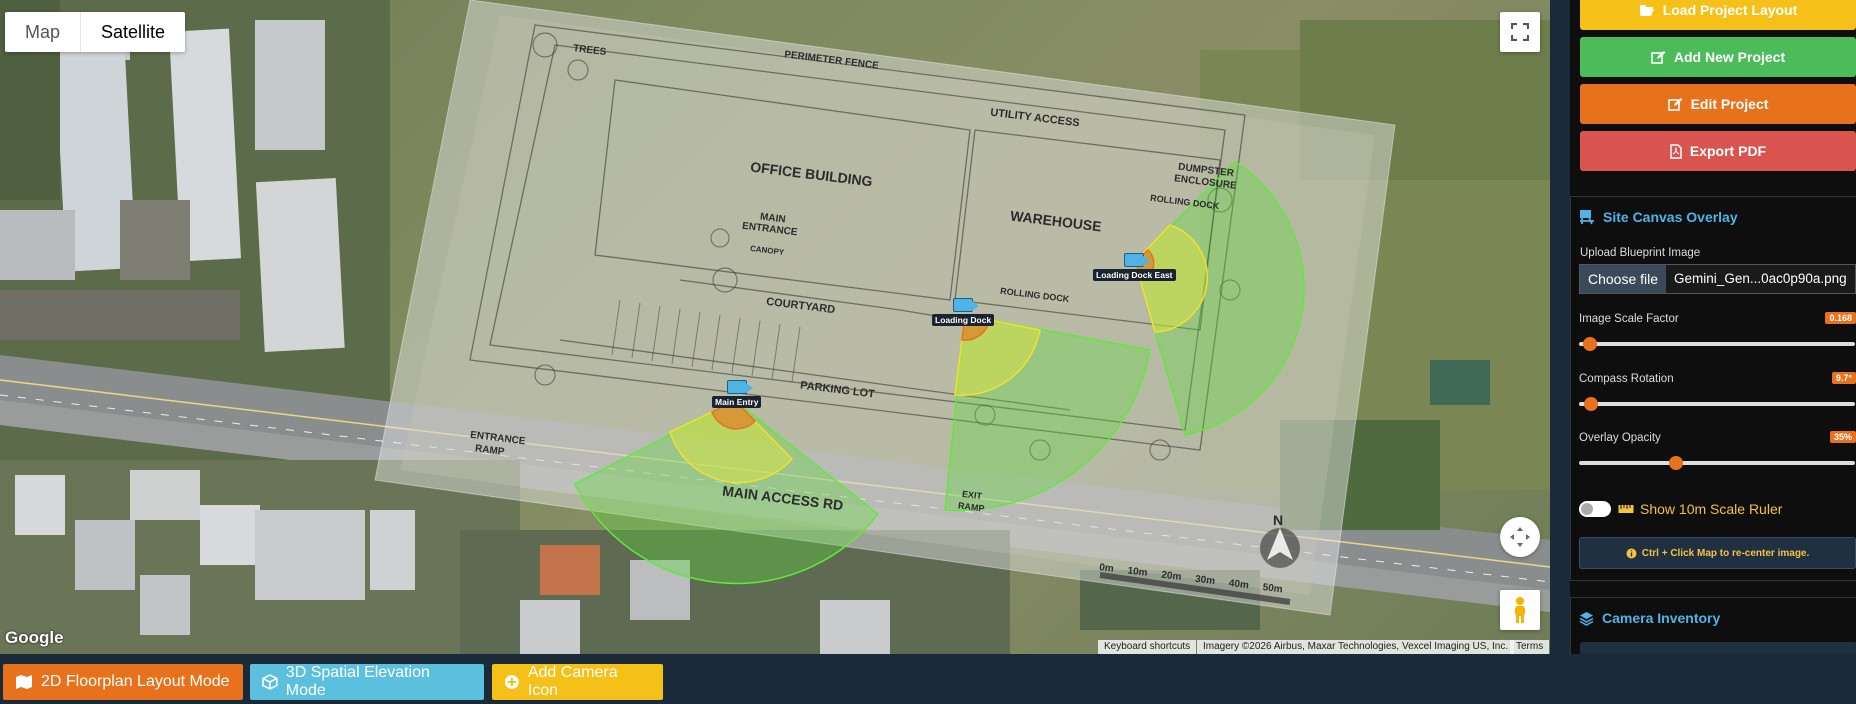 The image size is (1856, 704). I want to click on upload-blueprint-label: Upload Blueprint Image, so click(1640, 253).